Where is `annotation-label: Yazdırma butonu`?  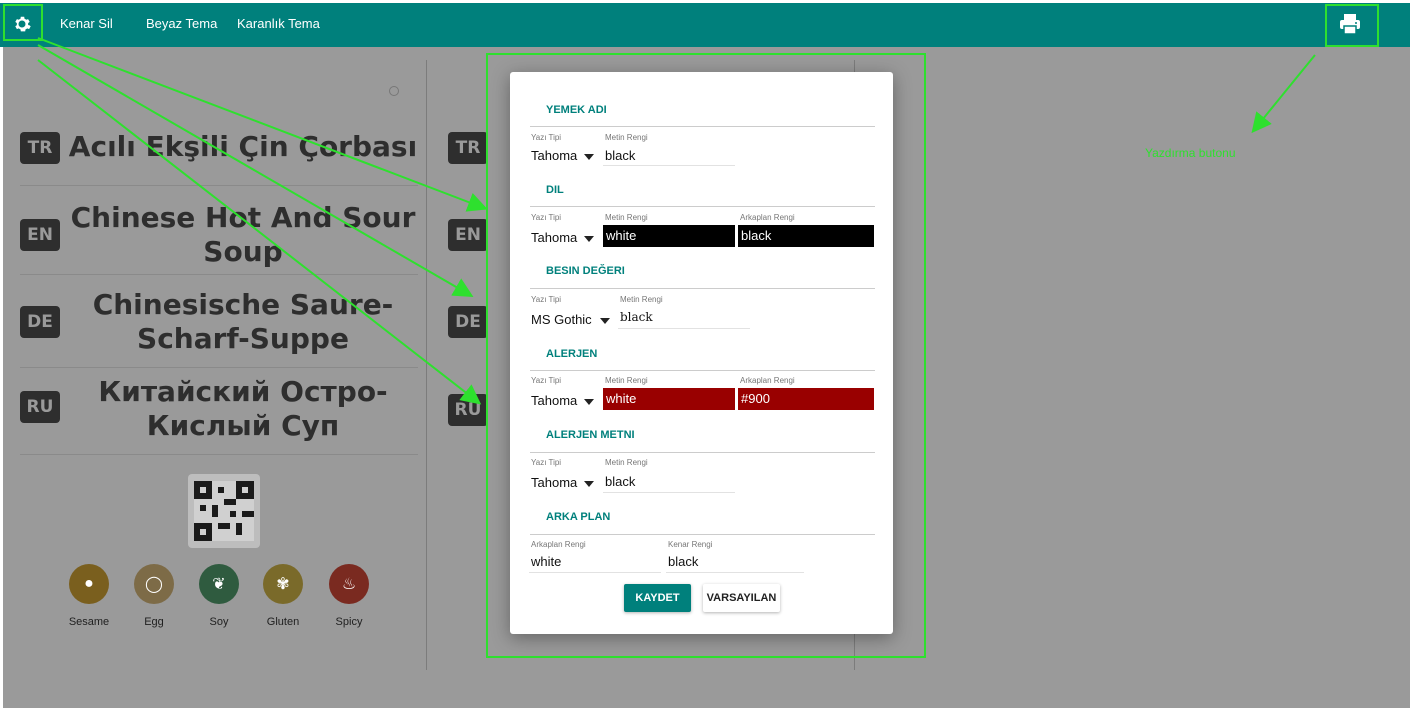 annotation-label: Yazdırma butonu is located at coordinates (1190, 153).